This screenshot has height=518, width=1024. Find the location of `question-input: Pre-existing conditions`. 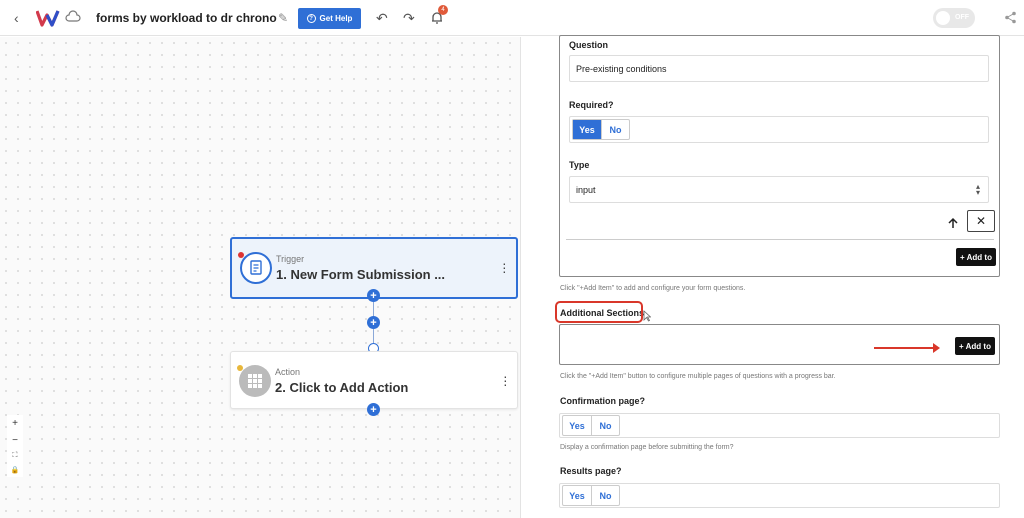

question-input: Pre-existing conditions is located at coordinates (779, 68).